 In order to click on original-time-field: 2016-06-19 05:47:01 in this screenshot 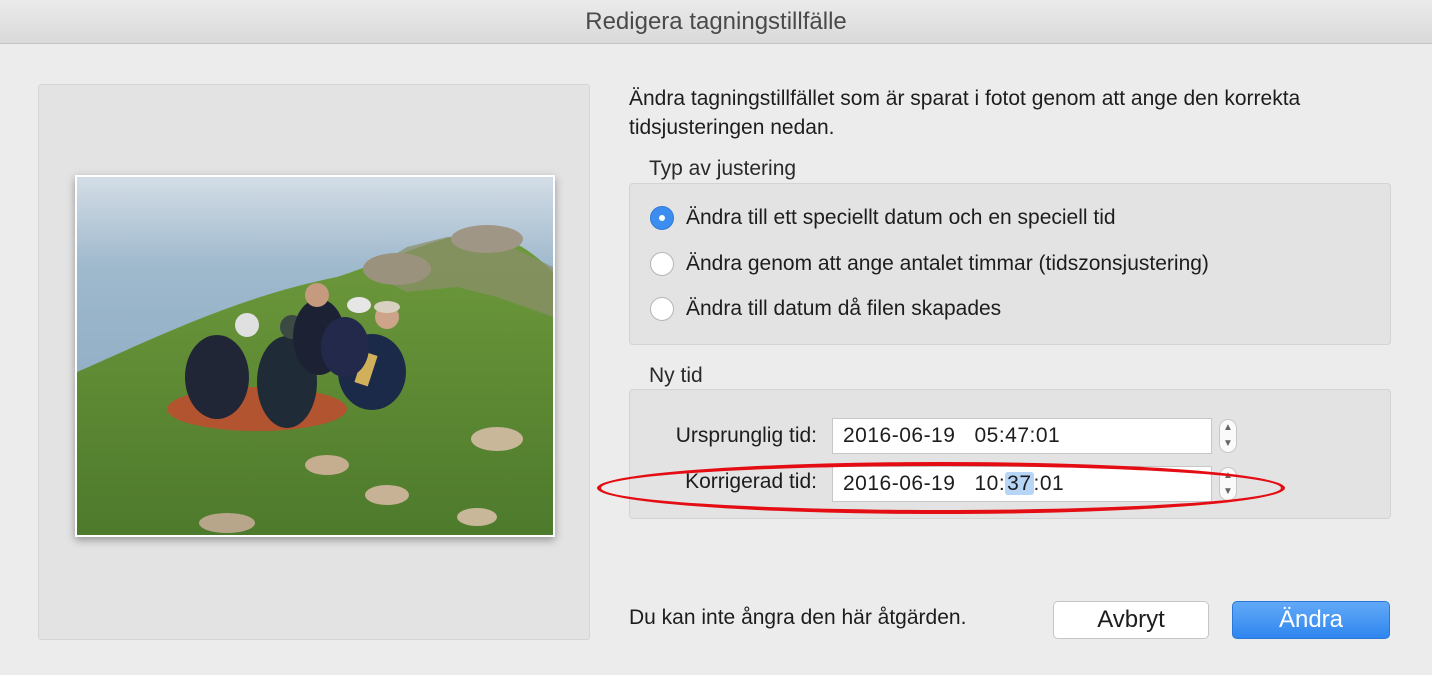, I will do `click(1022, 436)`.